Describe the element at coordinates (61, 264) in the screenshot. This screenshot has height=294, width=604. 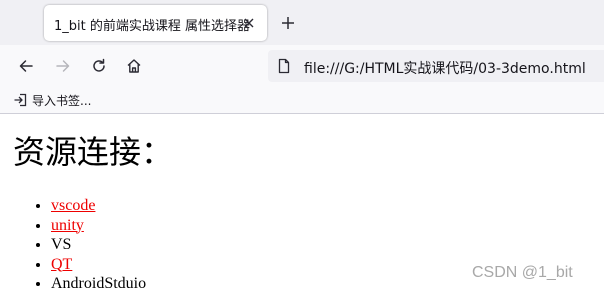
I see `qt-link: QT` at that location.